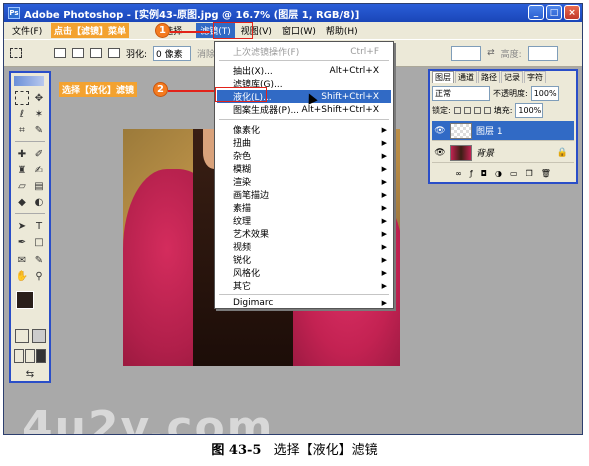 The height and width of the screenshot is (466, 589). Describe the element at coordinates (461, 93) in the screenshot. I see `blend-mode-select: 正常` at that location.